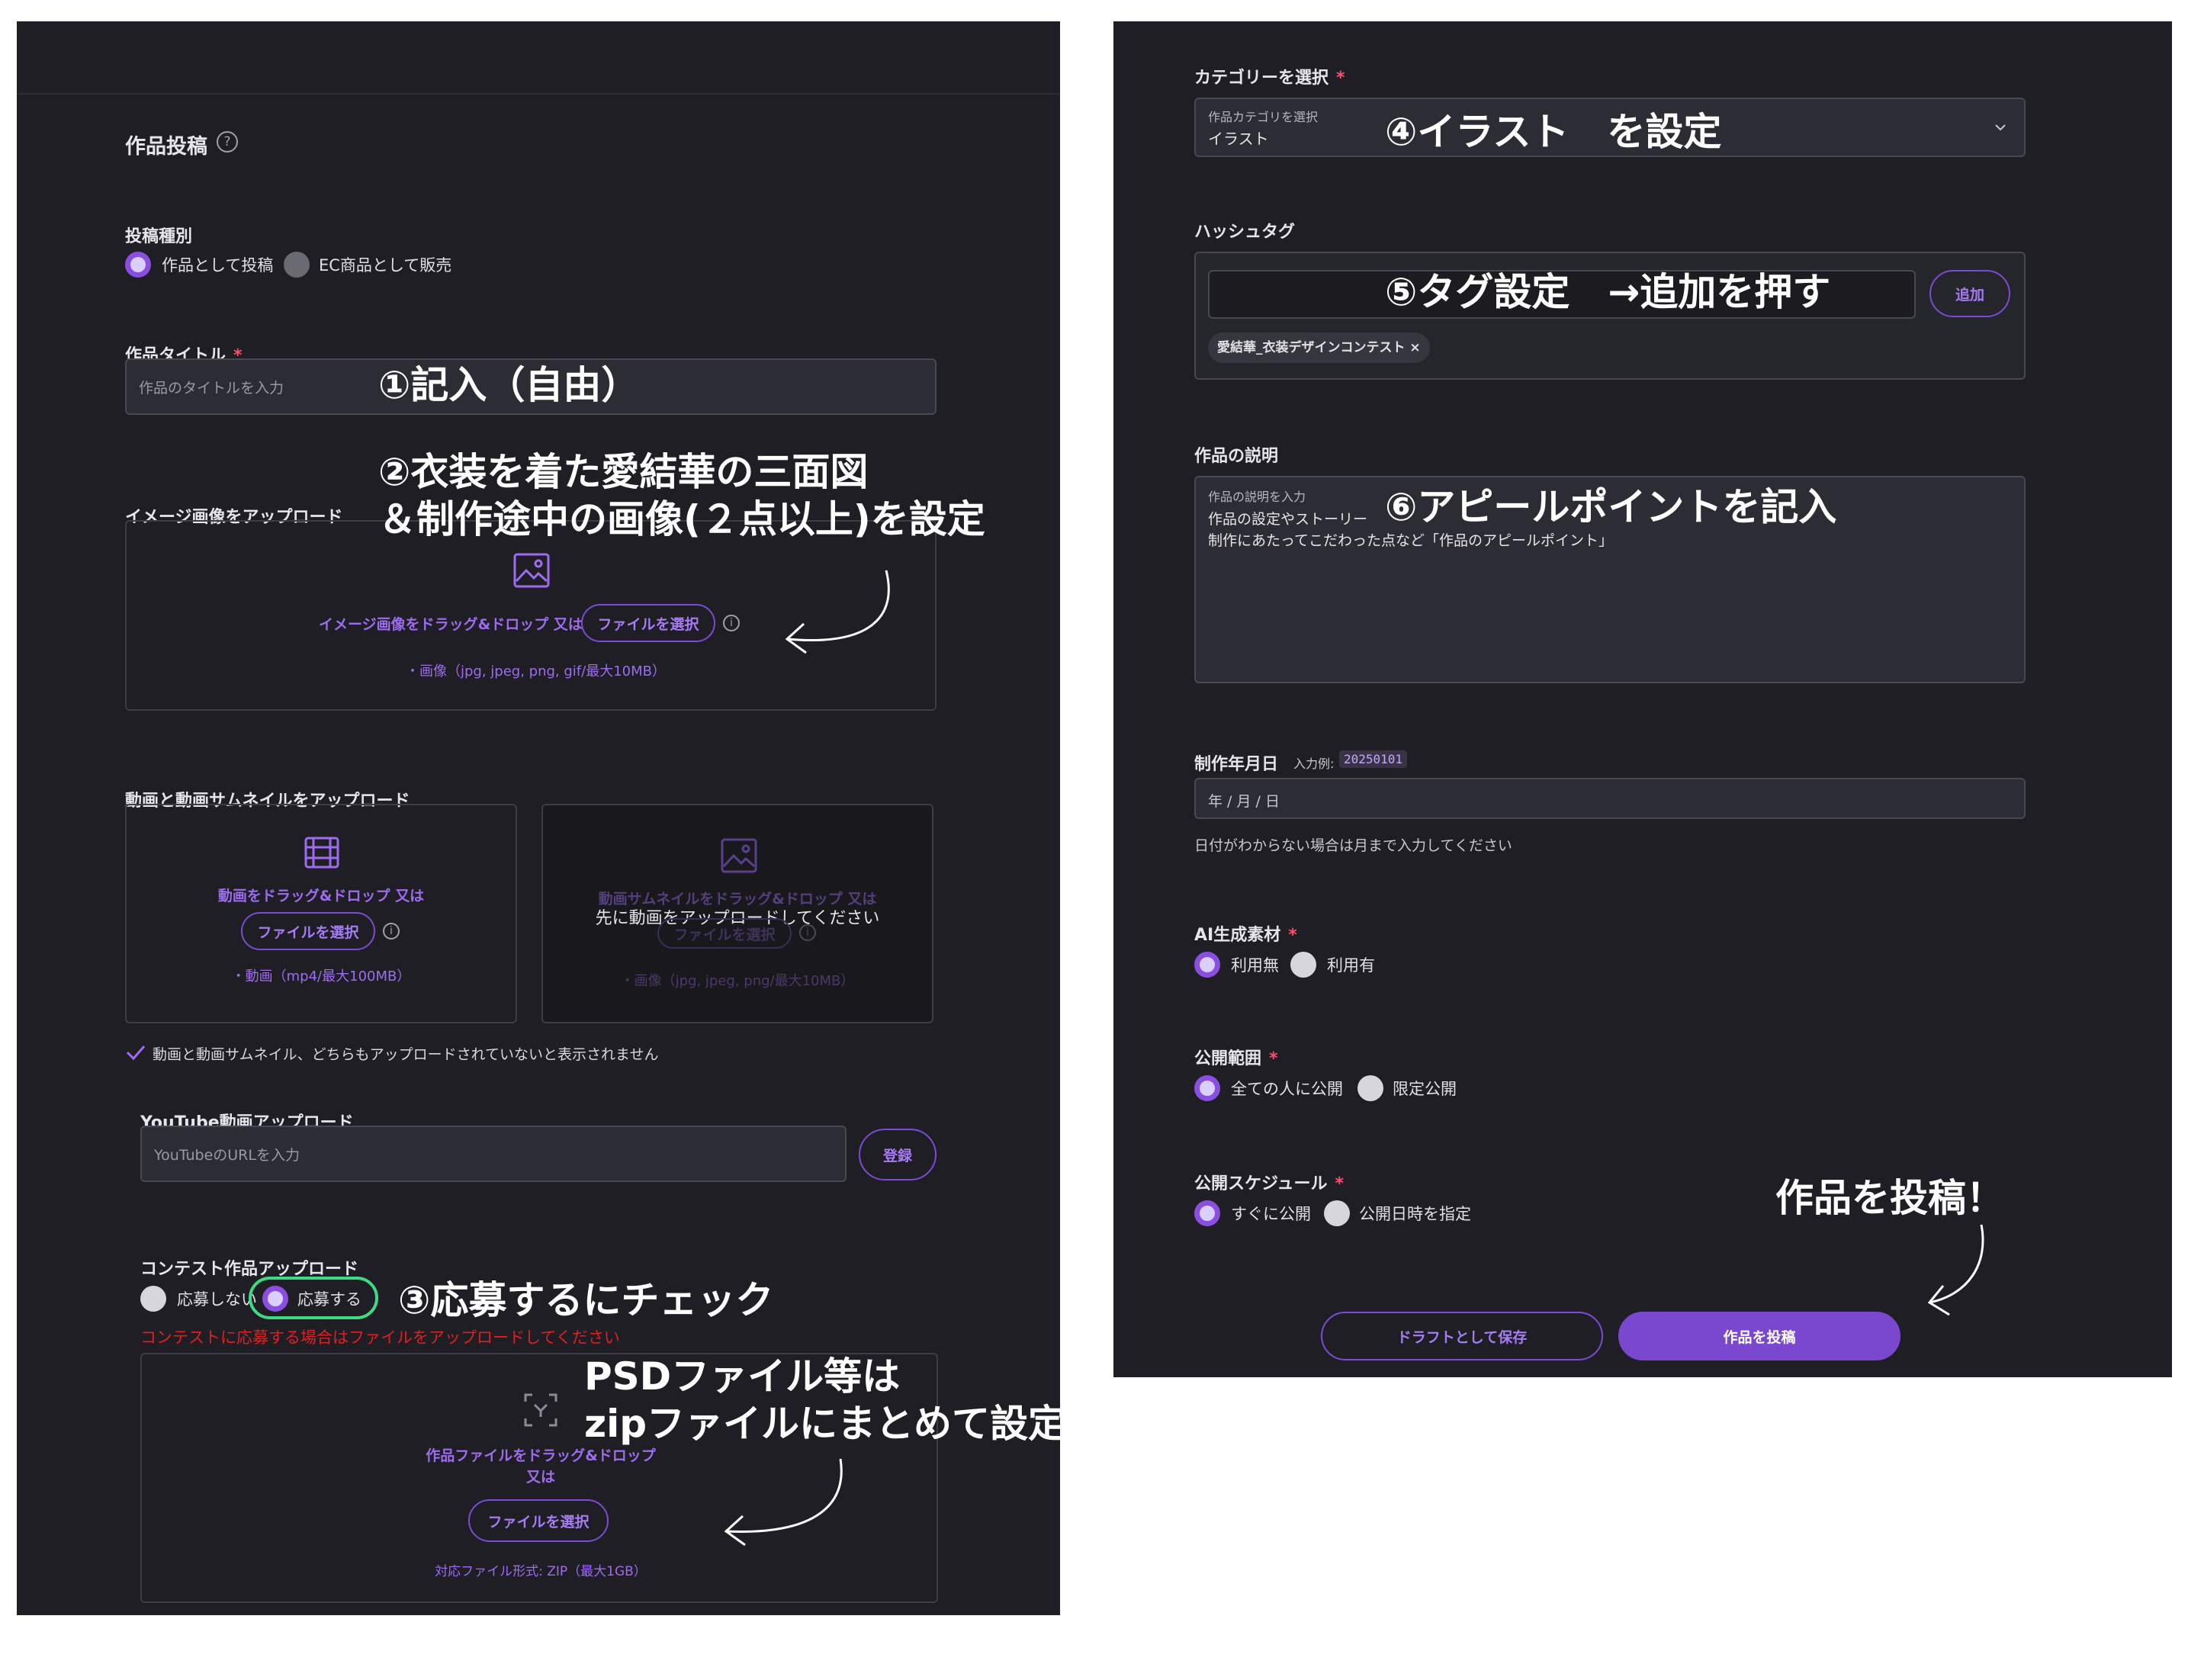 This screenshot has width=2188, height=1680. Describe the element at coordinates (1207, 1088) in the screenshot. I see `radio-visibility-public` at that location.